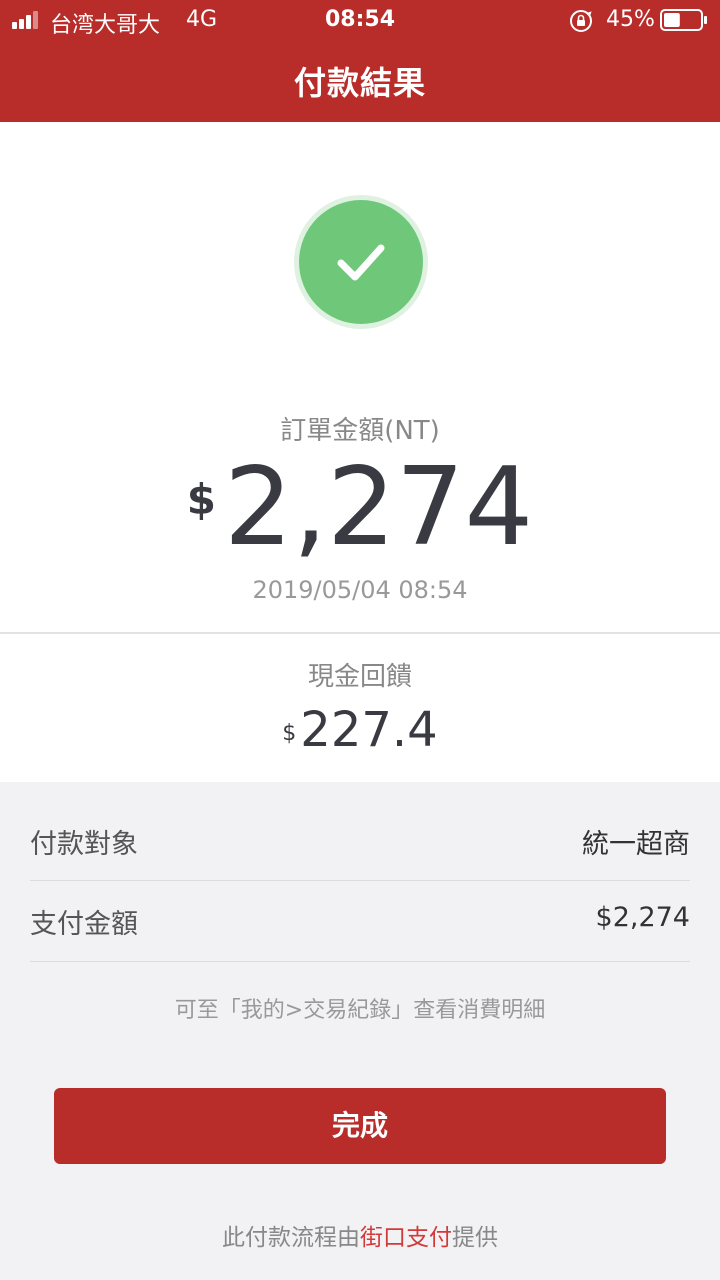  I want to click on provider-link: 街口支付, so click(406, 1238).